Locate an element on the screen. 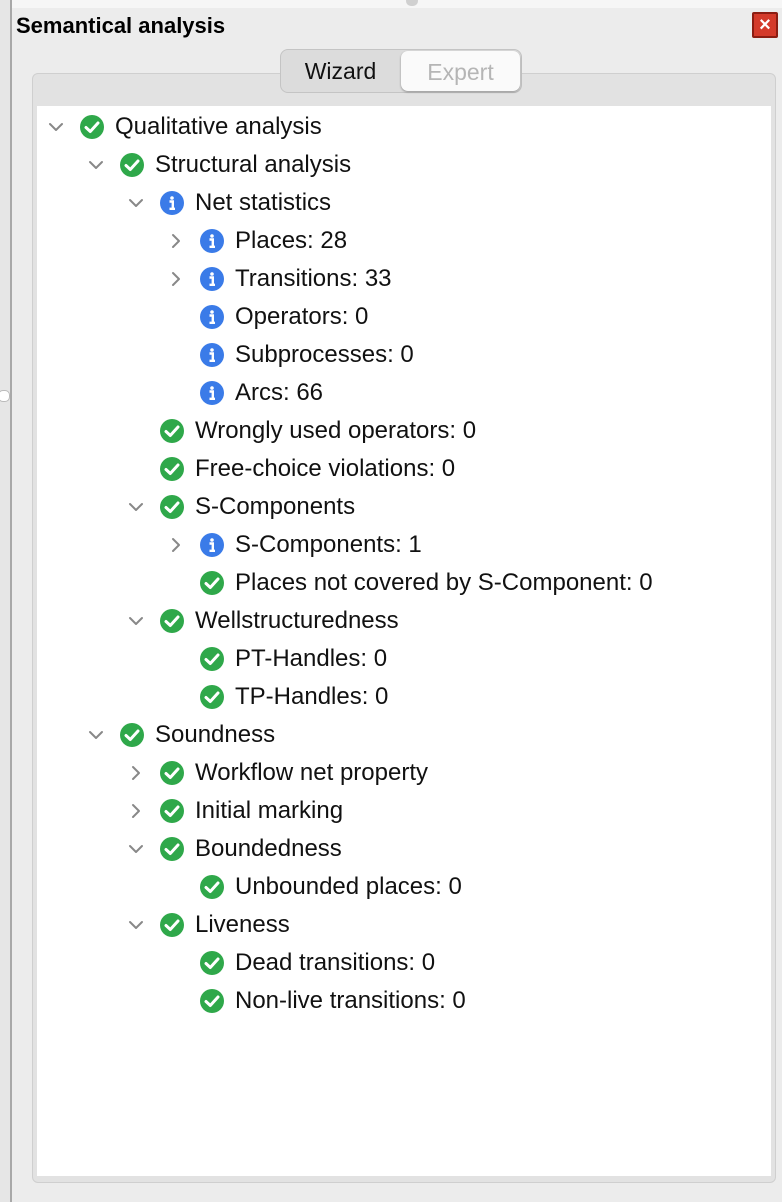 The width and height of the screenshot is (782, 1202). tree-node-label: Arcs: 66 is located at coordinates (279, 392).